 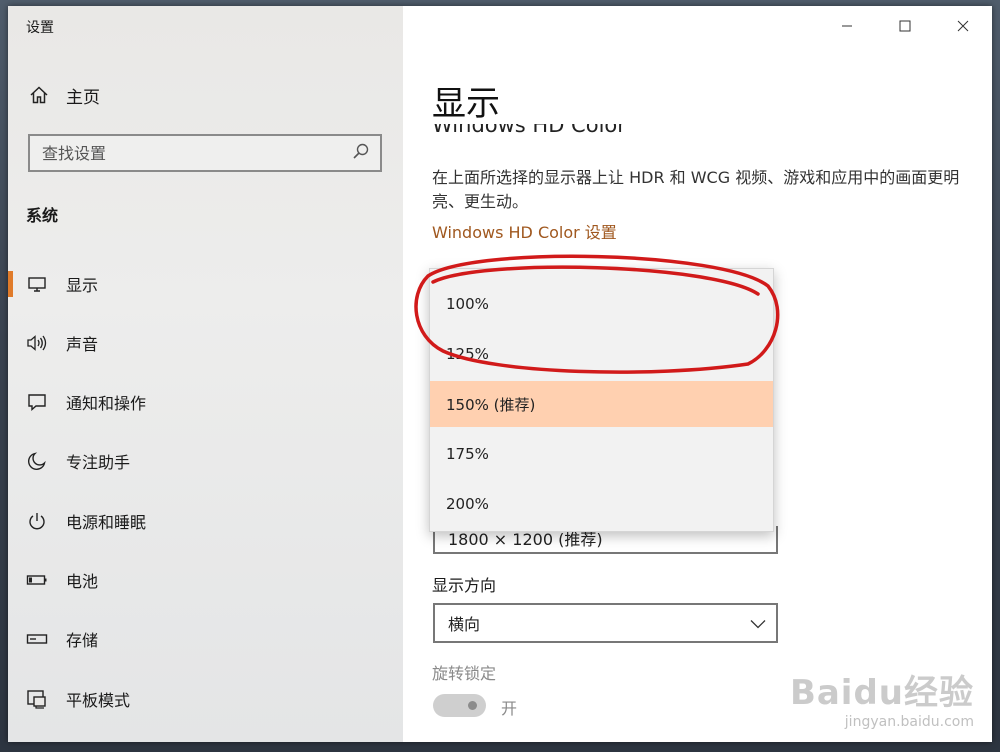 What do you see at coordinates (82, 581) in the screenshot?
I see `sidebar-item-label: 电池` at bounding box center [82, 581].